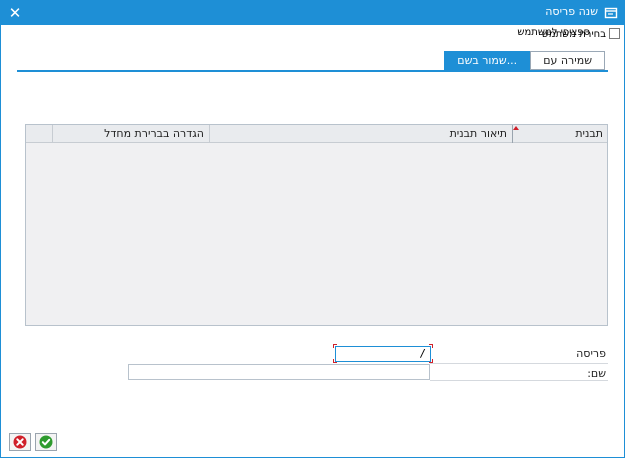 The width and height of the screenshot is (625, 458). What do you see at coordinates (571, 11) in the screenshot?
I see `window-title: שנה פריסה` at bounding box center [571, 11].